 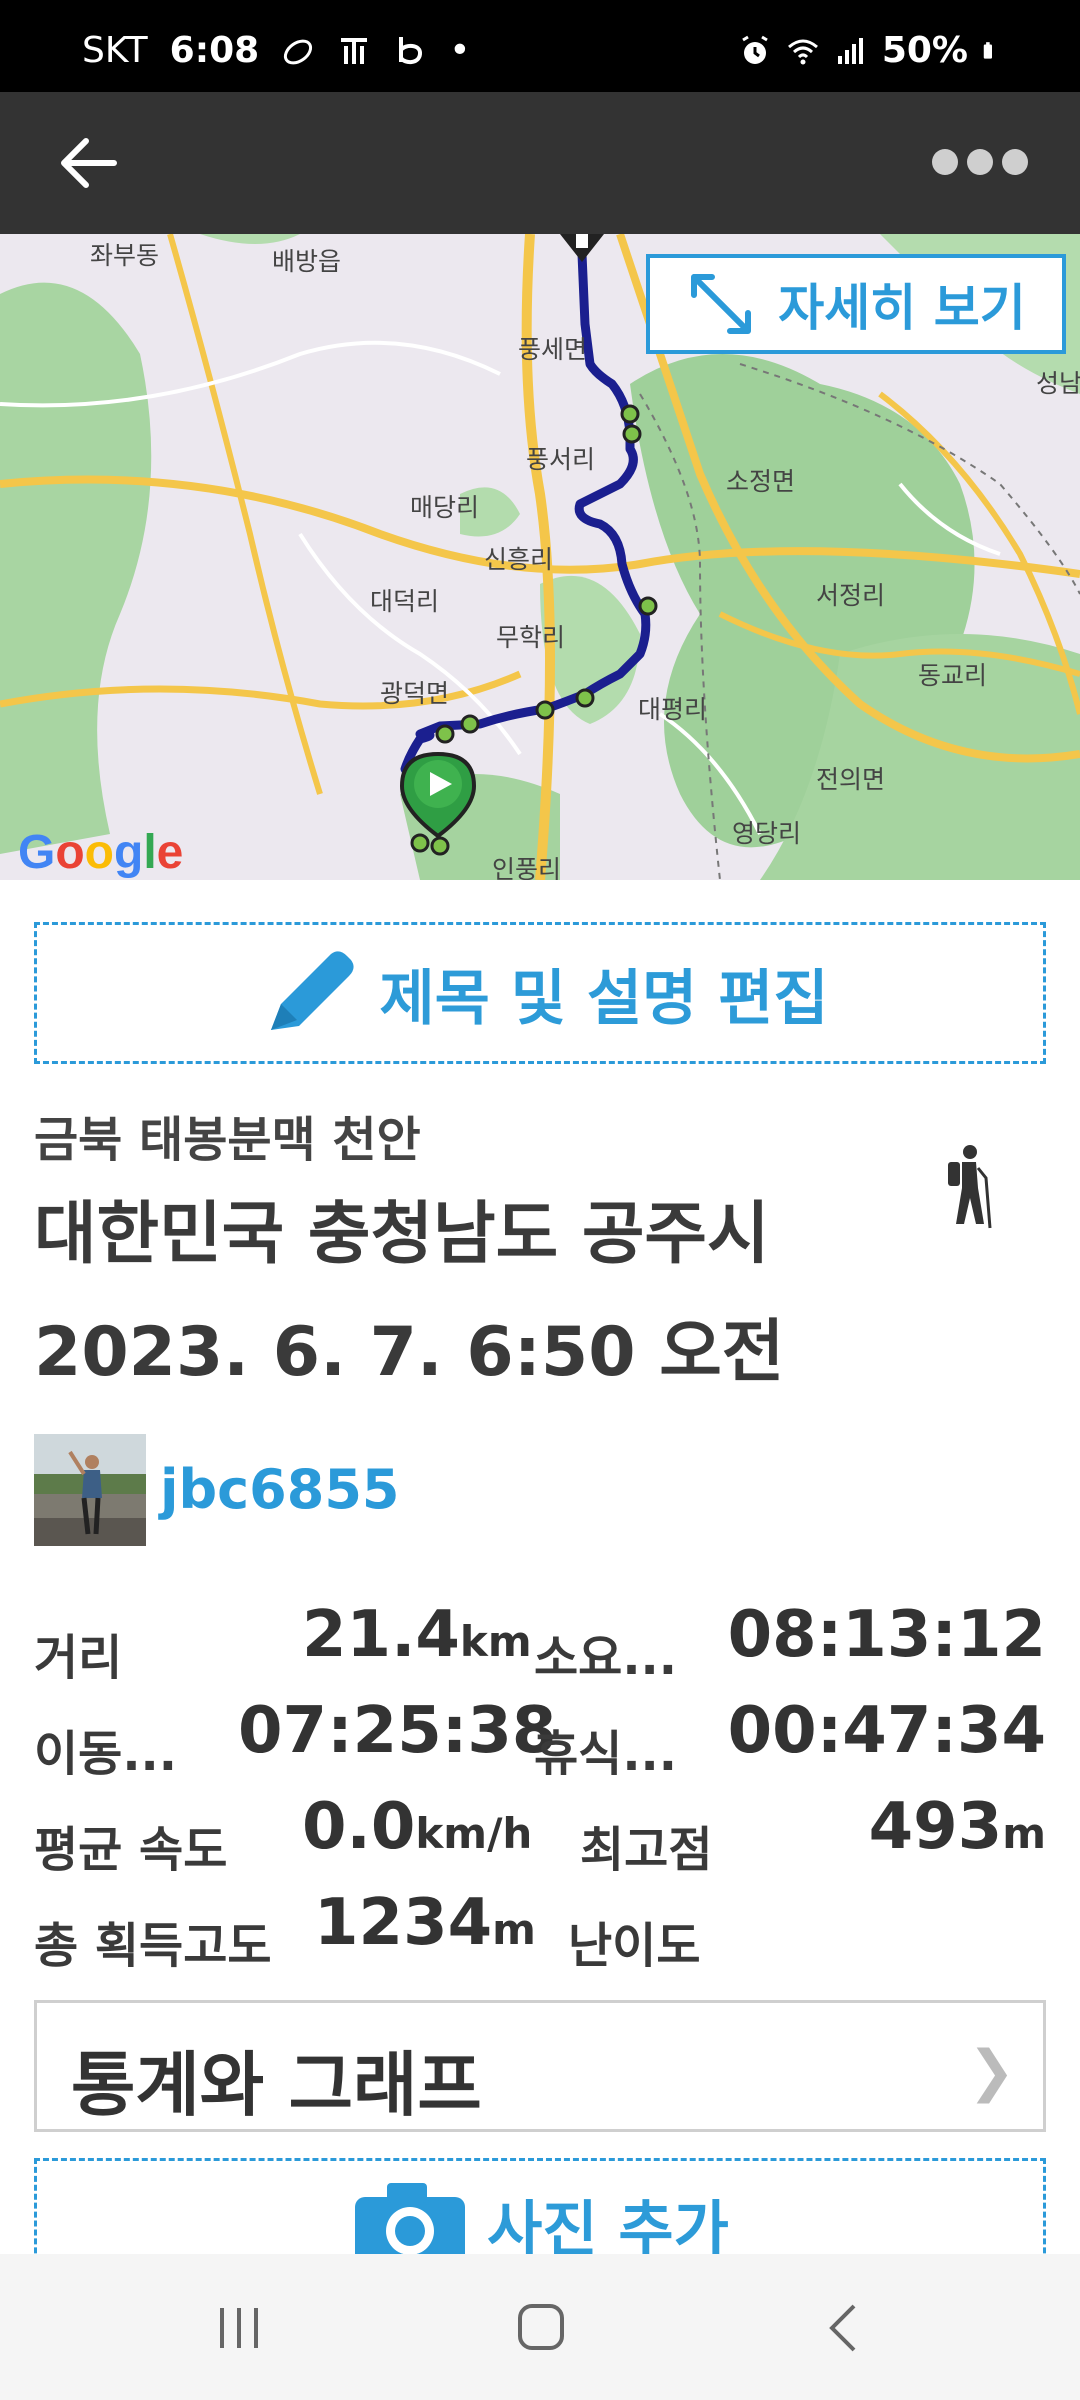 What do you see at coordinates (89, 163) in the screenshot?
I see `back-arrow-icon` at bounding box center [89, 163].